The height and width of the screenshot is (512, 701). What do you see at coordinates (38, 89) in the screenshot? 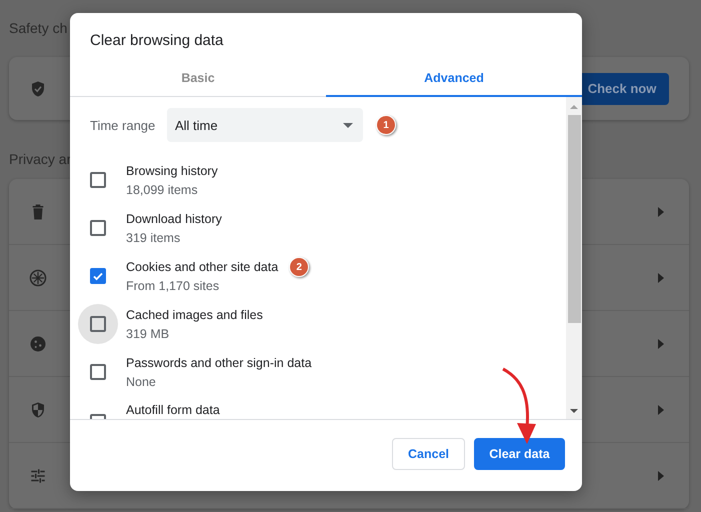
I see `shield-check-icon` at bounding box center [38, 89].